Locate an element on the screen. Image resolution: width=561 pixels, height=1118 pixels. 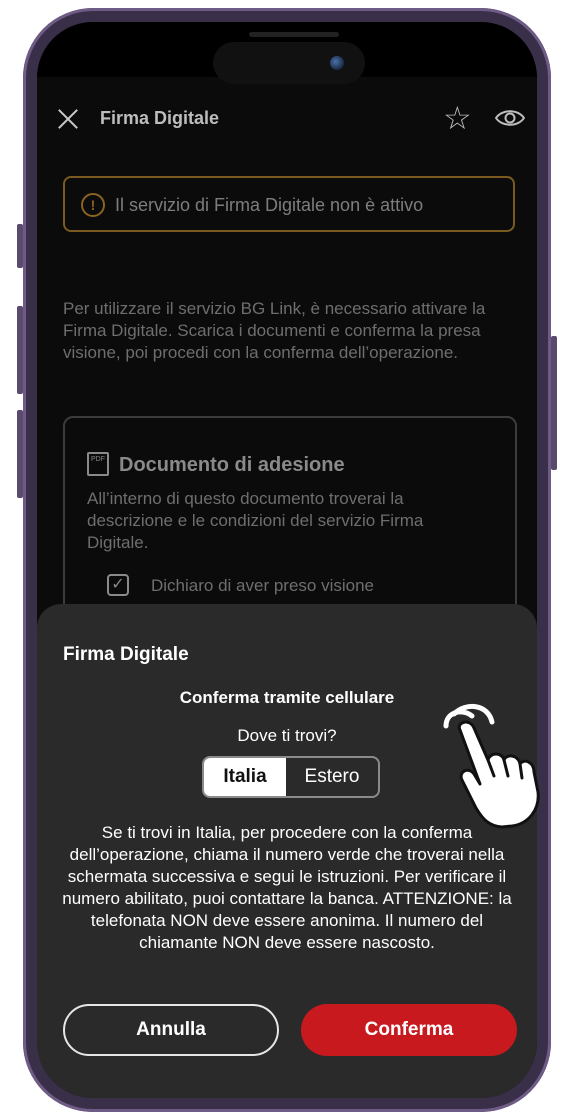
eye-icon is located at coordinates (510, 118).